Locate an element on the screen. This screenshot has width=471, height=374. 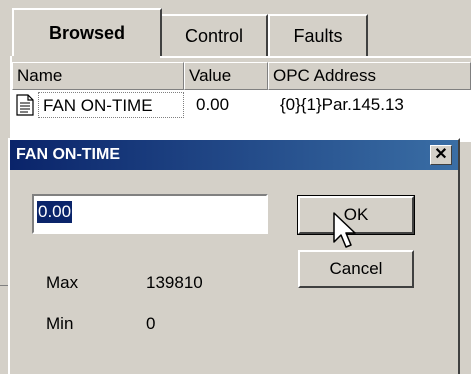
tab-control: Control is located at coordinates (214, 35).